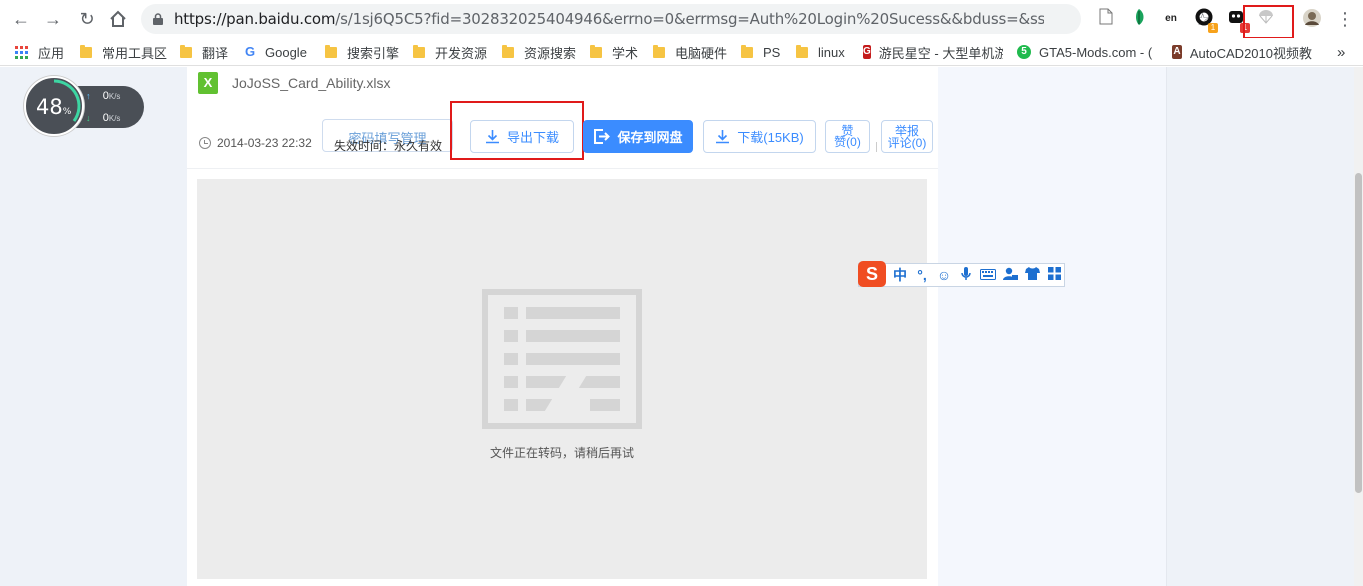 Image resolution: width=1363 pixels, height=586 pixels. What do you see at coordinates (922, 275) in the screenshot?
I see `ime-punctuation: °,` at bounding box center [922, 275].